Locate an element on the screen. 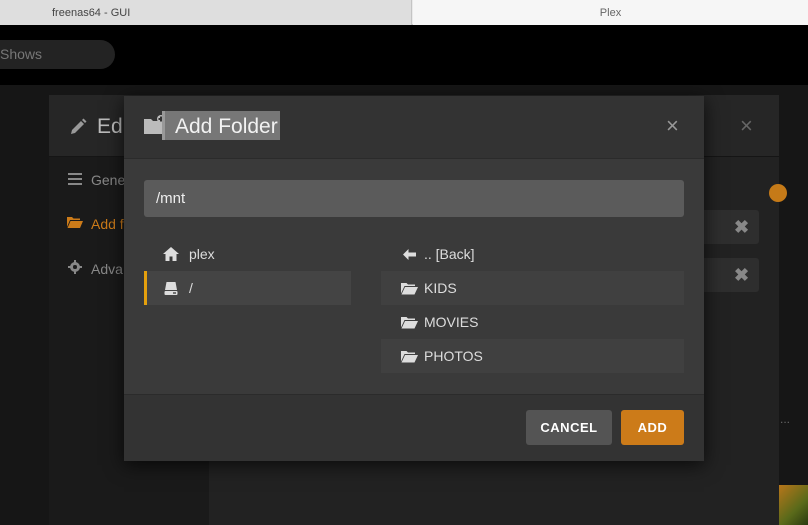  drive-icon is located at coordinates (171, 288).